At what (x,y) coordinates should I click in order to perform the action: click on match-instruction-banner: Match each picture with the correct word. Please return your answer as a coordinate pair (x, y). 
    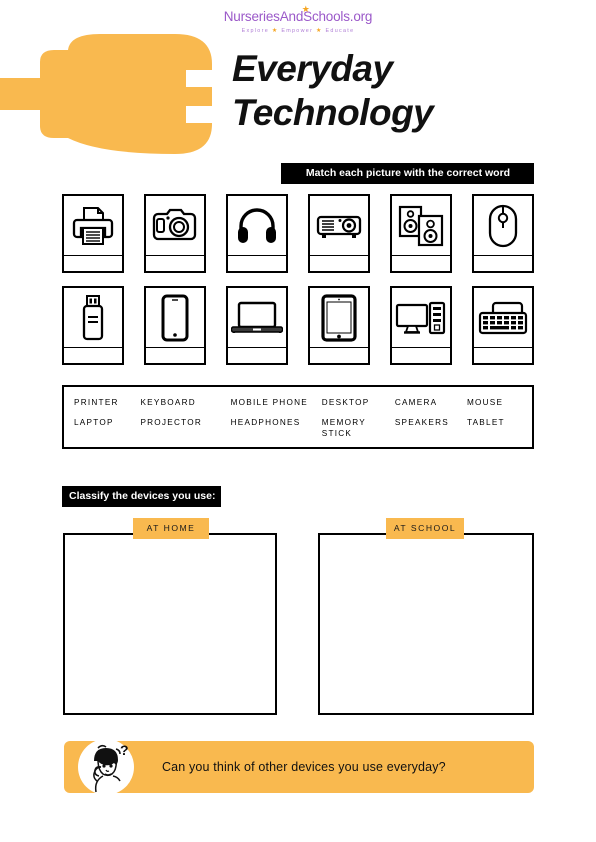
    Looking at the image, I should click on (407, 173).